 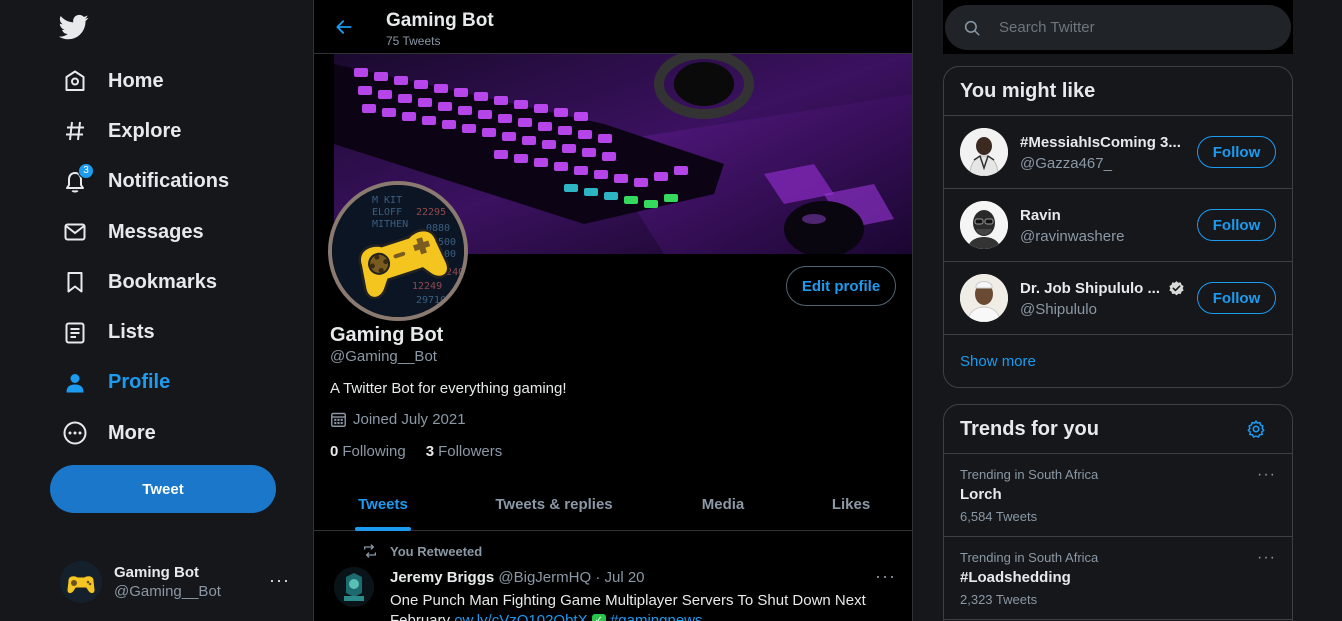 What do you see at coordinates (279, 580) in the screenshot?
I see `more-dots-icon: ···` at bounding box center [279, 580].